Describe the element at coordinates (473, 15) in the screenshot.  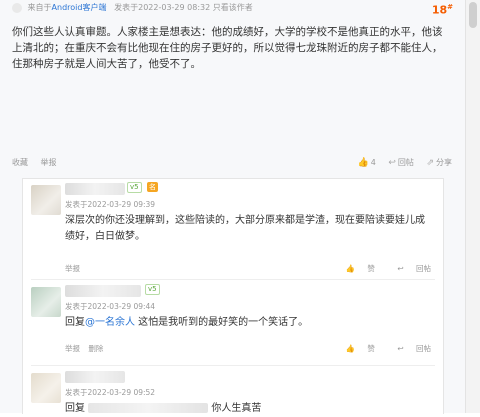
I see `scrollbar-thumb` at that location.